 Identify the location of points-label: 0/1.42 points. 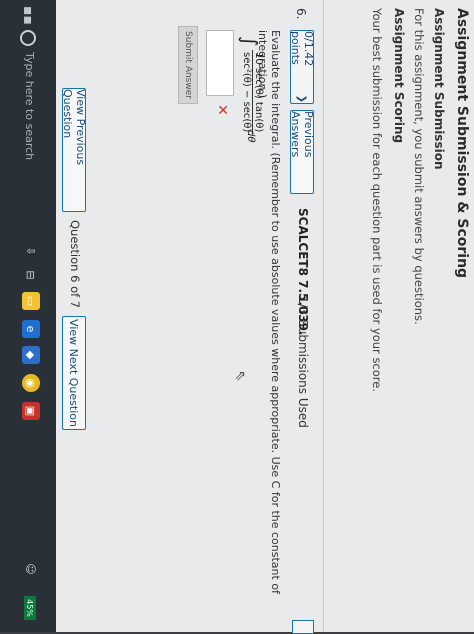
(302, 49).